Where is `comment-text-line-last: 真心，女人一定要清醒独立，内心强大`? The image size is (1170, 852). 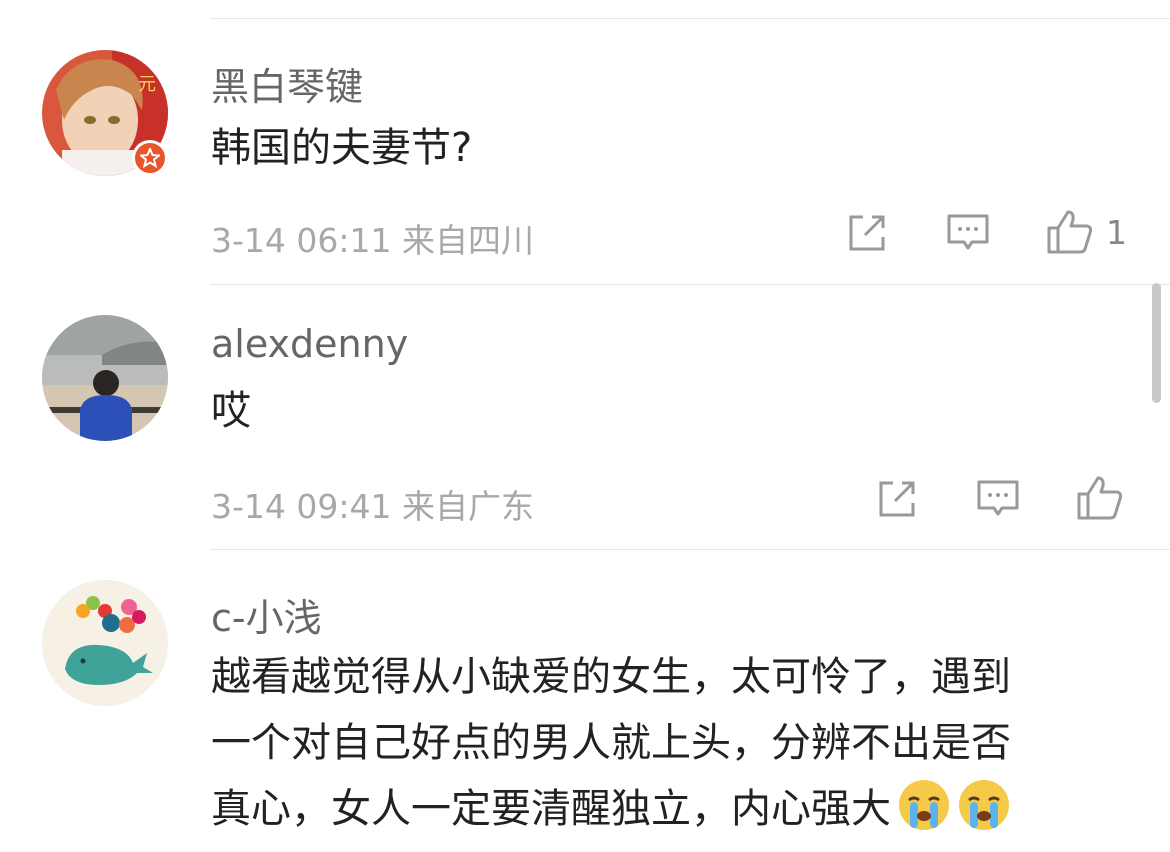
comment-text-line-last: 真心，女人一定要清醒独立，内心强大 is located at coordinates (611, 809).